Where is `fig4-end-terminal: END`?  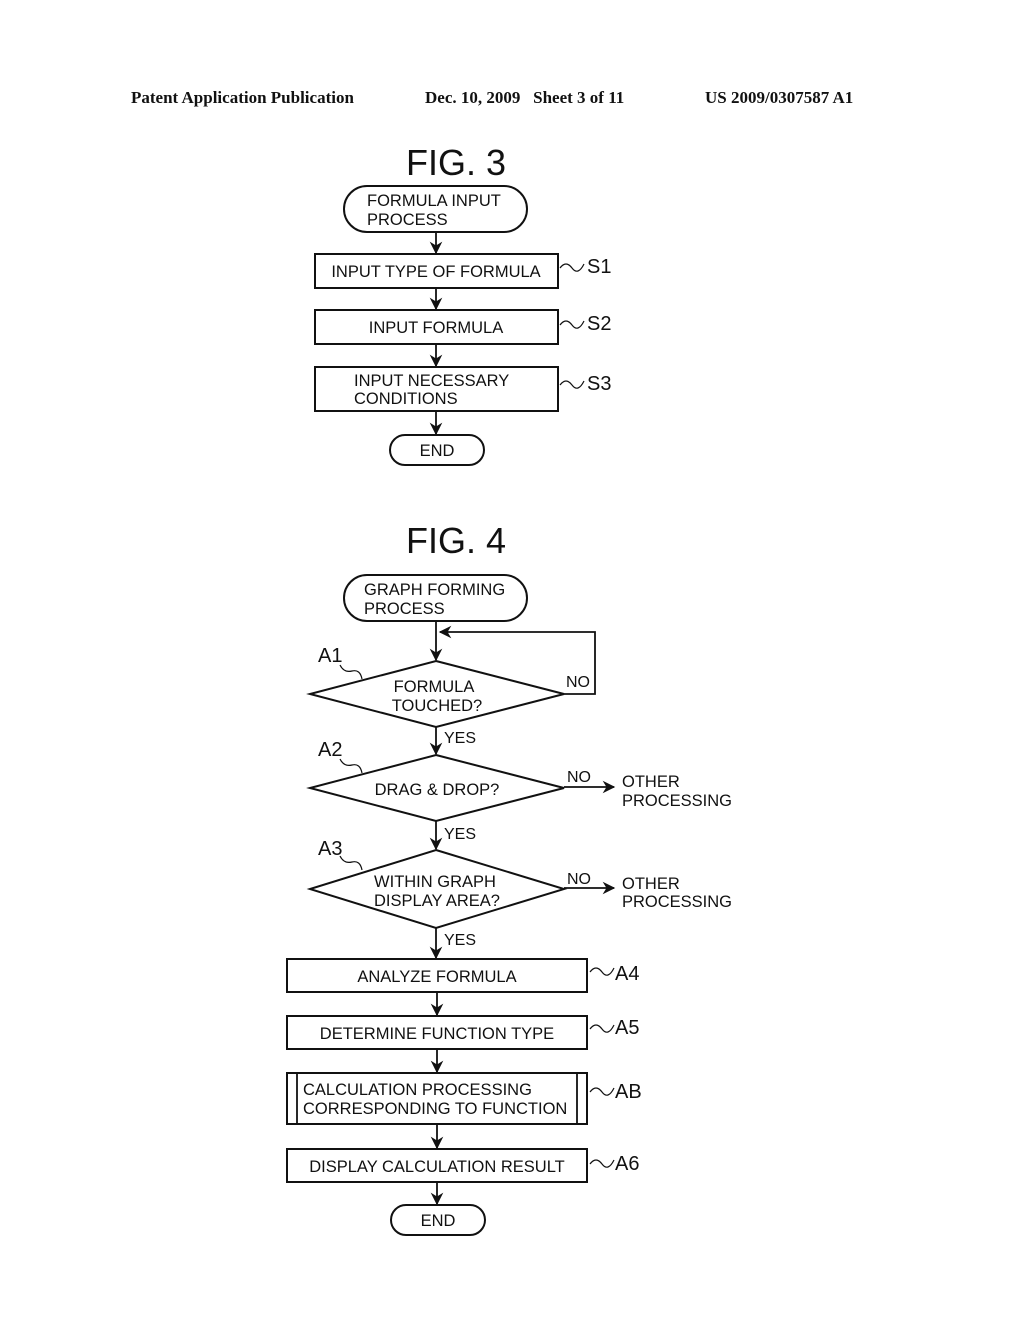
fig4-end-terminal: END is located at coordinates (438, 1220).